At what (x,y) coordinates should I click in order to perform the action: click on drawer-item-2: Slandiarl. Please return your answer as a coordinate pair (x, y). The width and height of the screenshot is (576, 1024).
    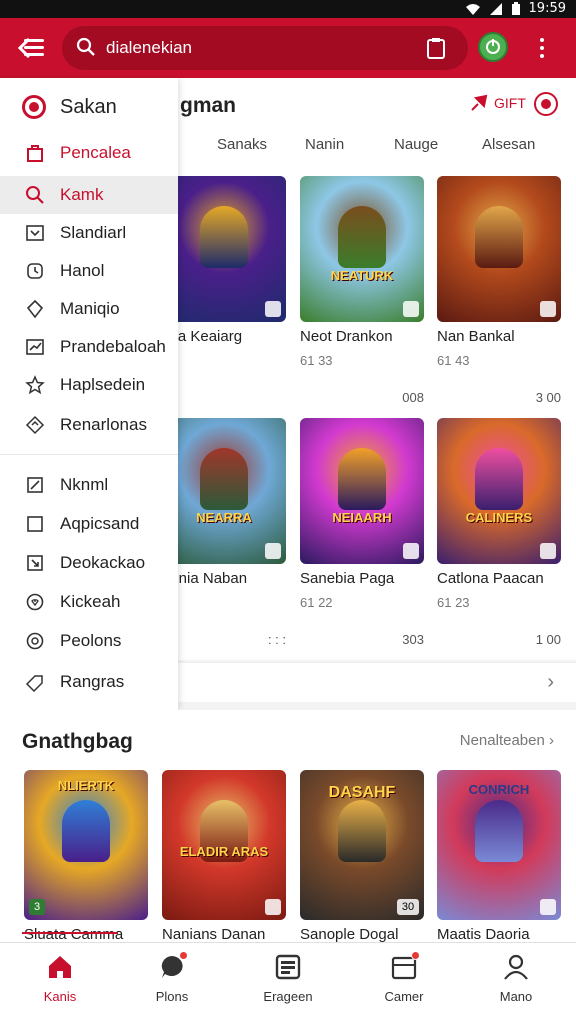
    Looking at the image, I should click on (89, 233).